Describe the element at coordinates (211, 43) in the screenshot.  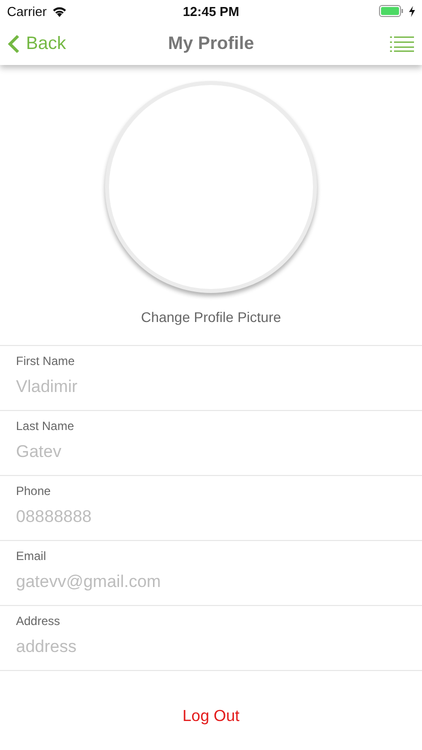
I see `screen-title: My Profile` at that location.